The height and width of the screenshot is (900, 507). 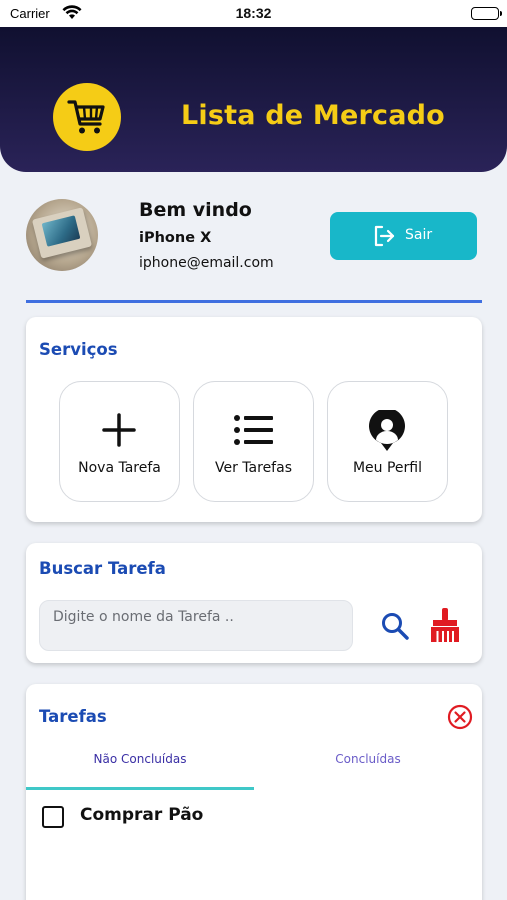 What do you see at coordinates (102, 568) in the screenshot?
I see `search-title: Buscar Tarefa` at bounding box center [102, 568].